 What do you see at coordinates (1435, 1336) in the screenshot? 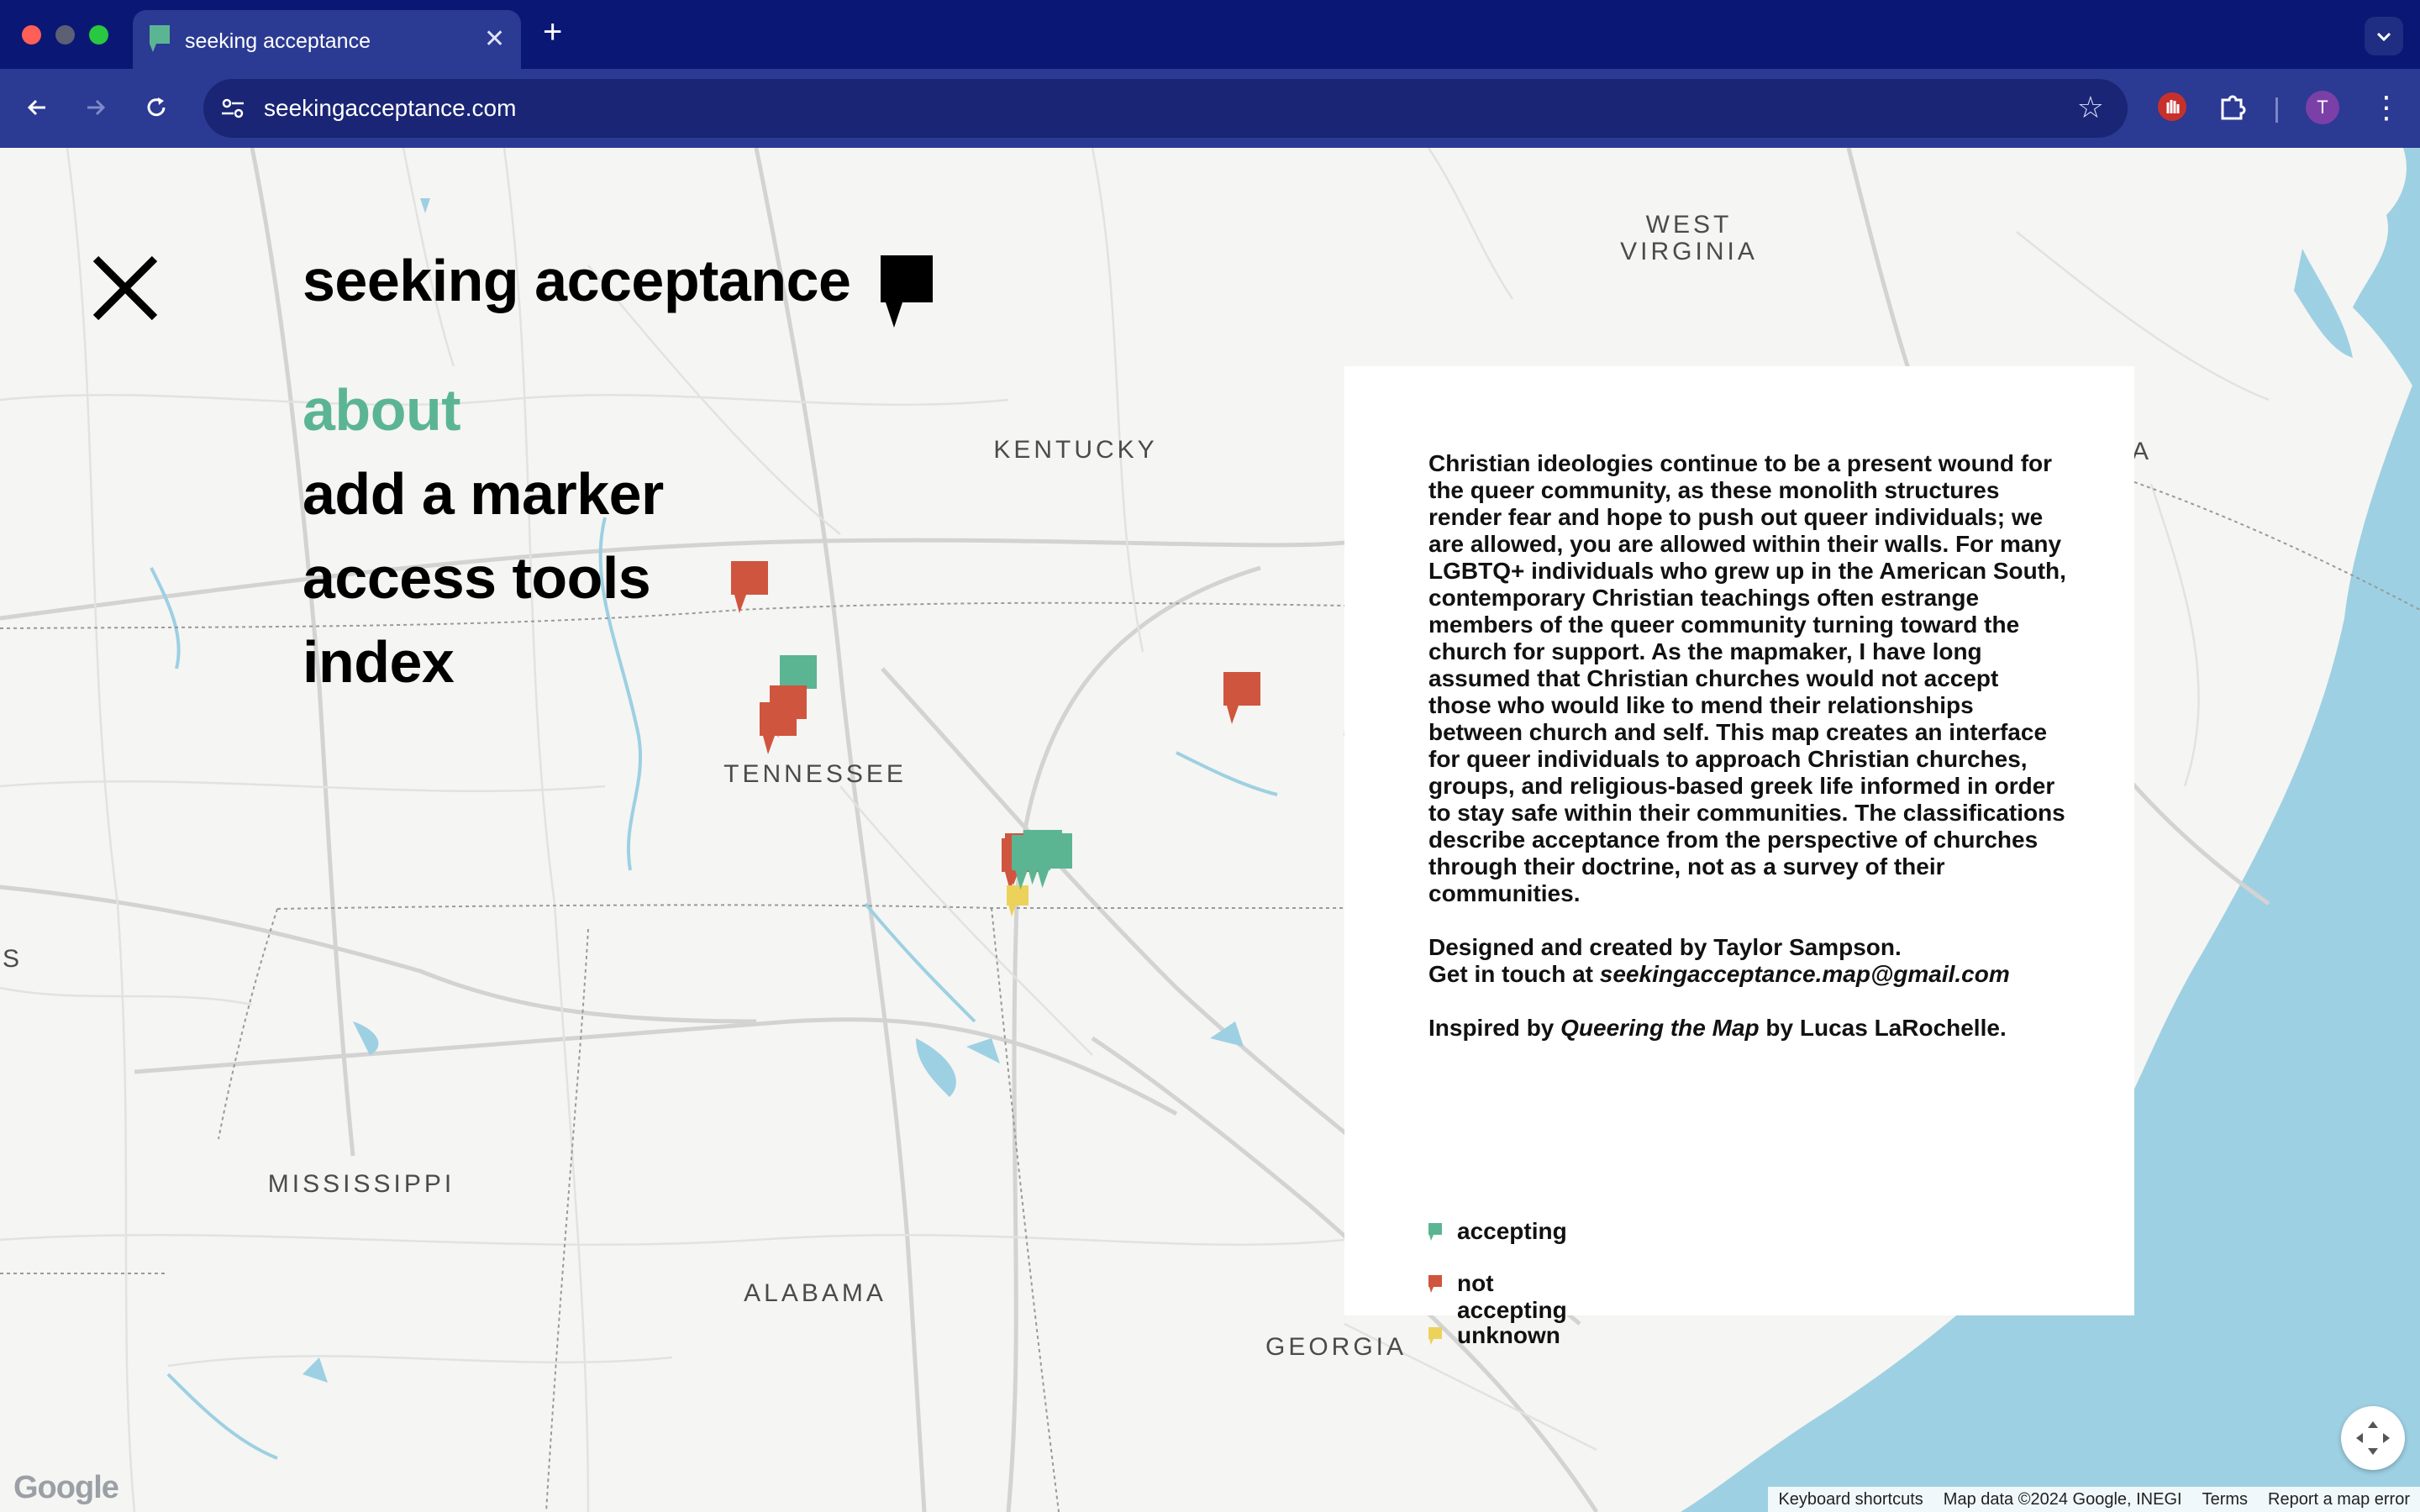
I see `unknown-marker-icon` at bounding box center [1435, 1336].